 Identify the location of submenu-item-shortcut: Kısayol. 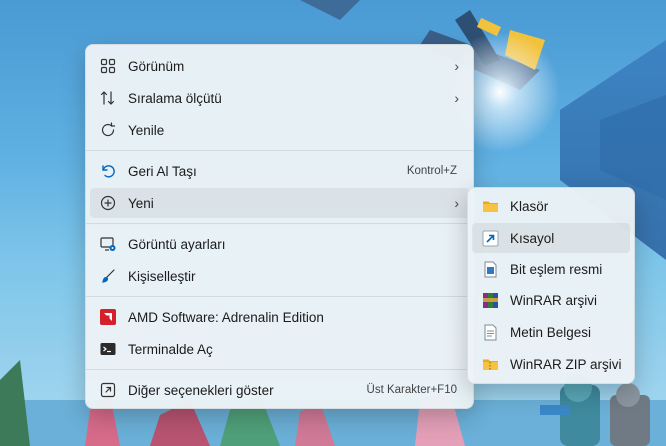
(551, 238).